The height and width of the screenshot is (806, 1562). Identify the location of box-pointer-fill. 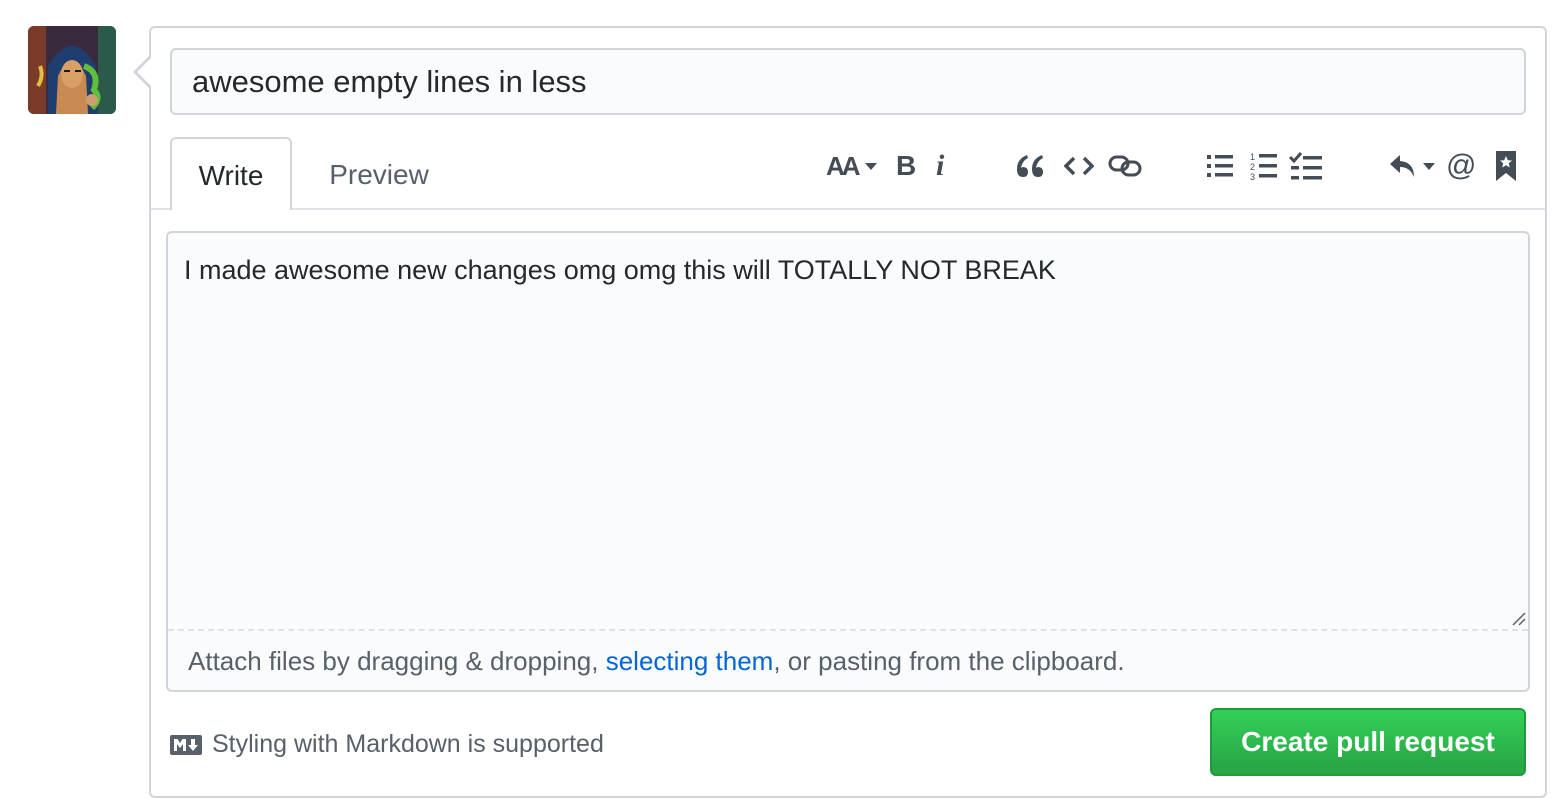
(144, 72).